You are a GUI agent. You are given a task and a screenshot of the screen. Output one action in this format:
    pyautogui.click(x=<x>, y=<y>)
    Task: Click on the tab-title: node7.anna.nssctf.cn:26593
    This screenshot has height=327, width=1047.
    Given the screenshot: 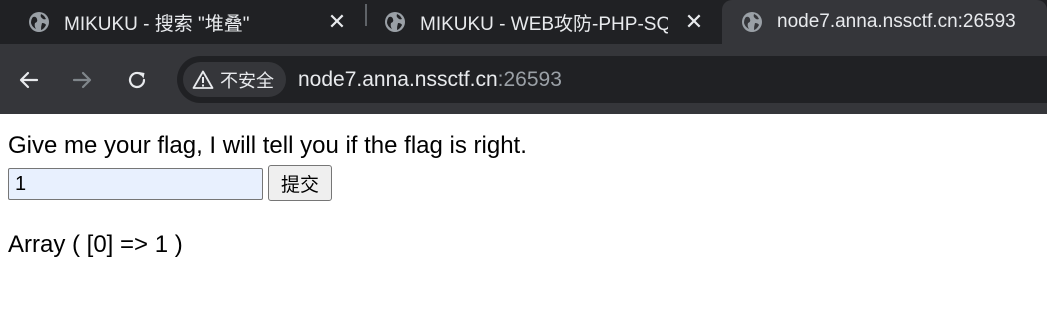 What is the action you would take?
    pyautogui.click(x=896, y=21)
    